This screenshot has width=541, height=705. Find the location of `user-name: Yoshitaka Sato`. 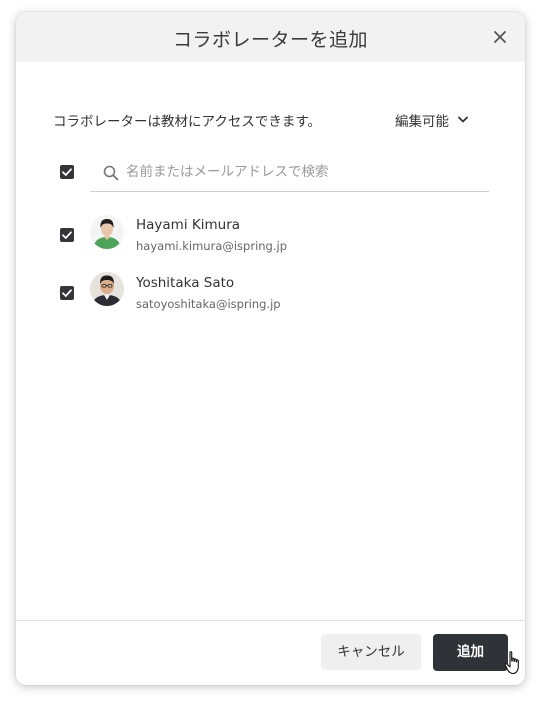

user-name: Yoshitaka Sato is located at coordinates (185, 283).